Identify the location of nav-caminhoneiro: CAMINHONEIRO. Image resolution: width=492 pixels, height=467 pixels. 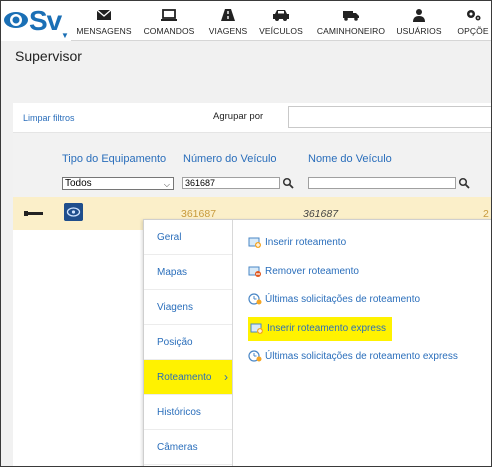
(351, 21).